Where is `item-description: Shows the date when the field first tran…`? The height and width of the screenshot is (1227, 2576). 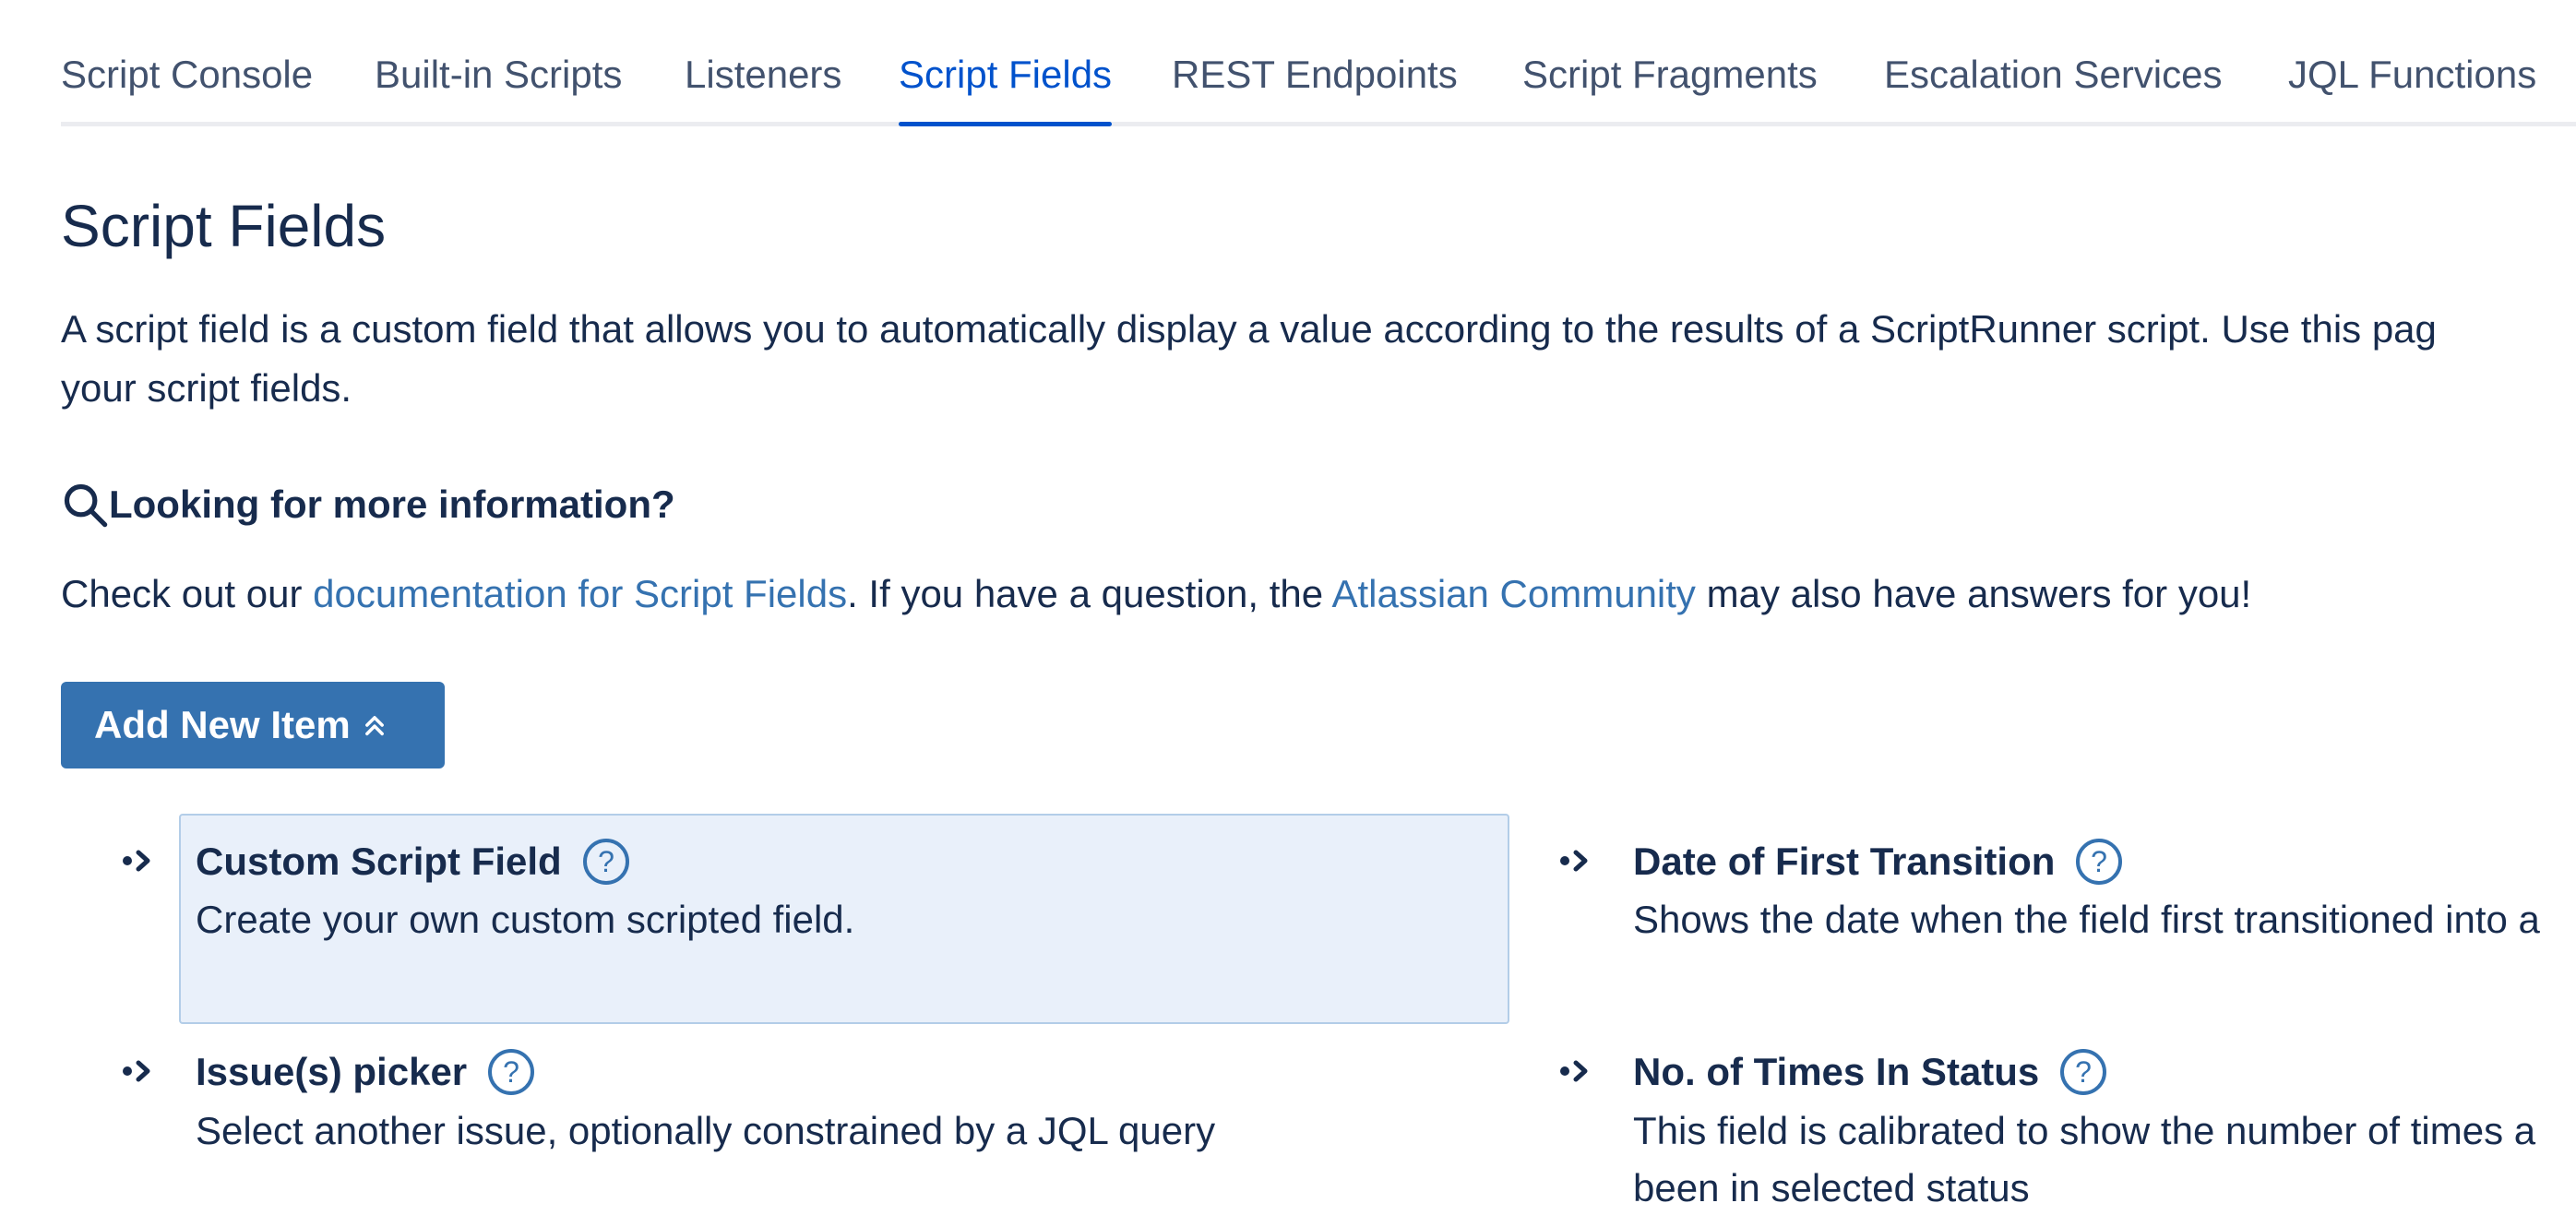 item-description: Shows the date when the field first tran… is located at coordinates (2086, 919).